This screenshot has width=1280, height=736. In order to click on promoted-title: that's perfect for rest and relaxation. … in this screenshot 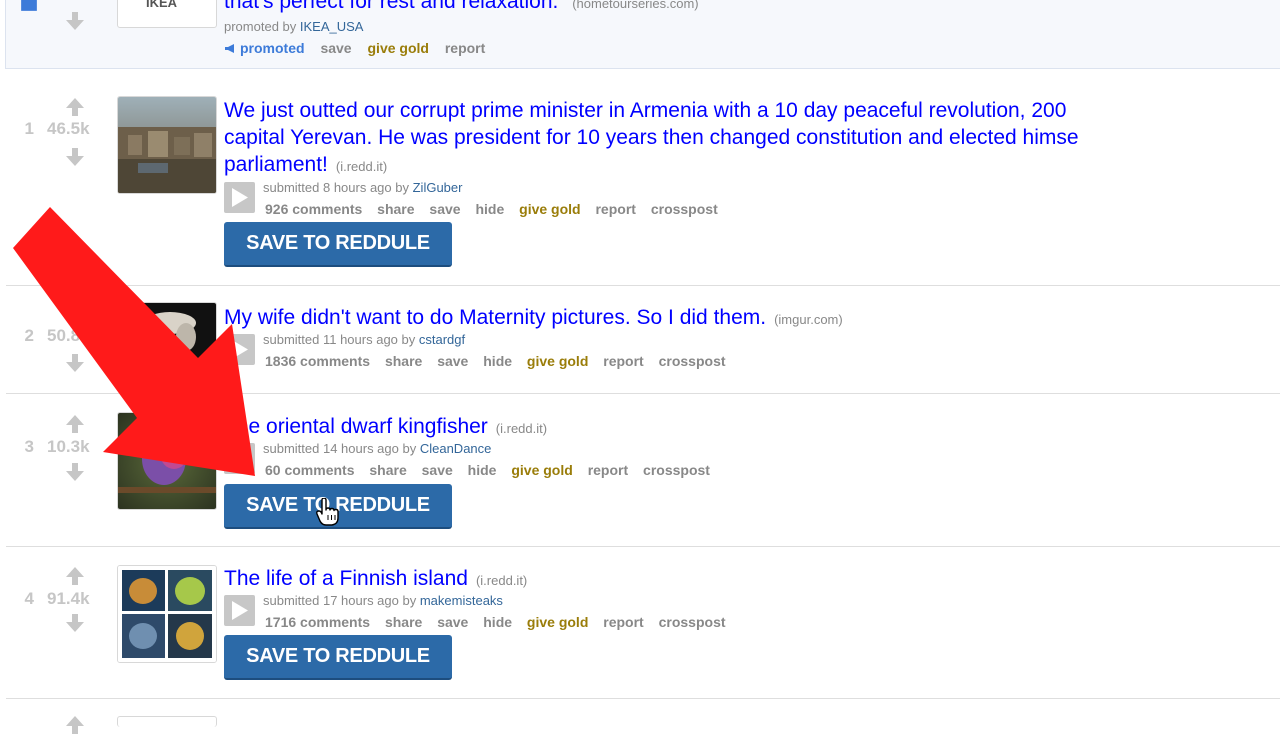, I will do `click(461, 7)`.